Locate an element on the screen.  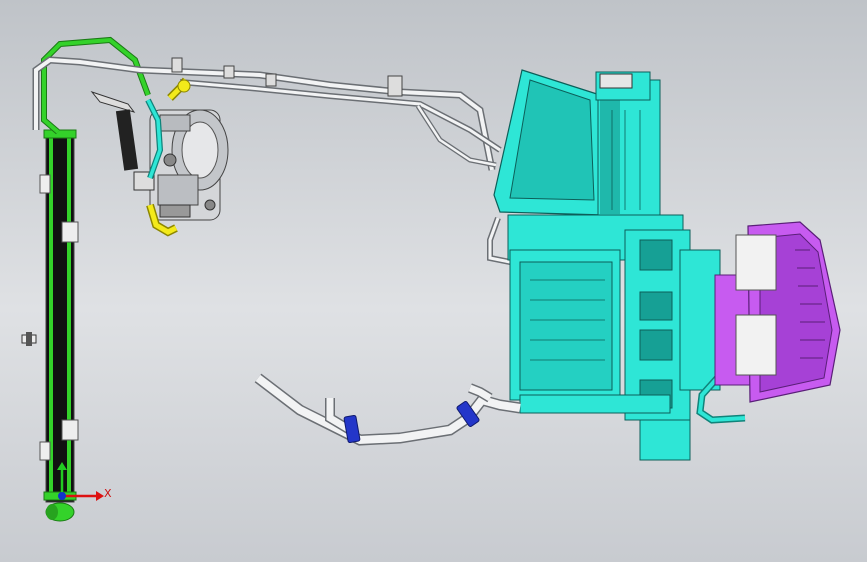
condenser-radiator is located at coordinates (59, 325).